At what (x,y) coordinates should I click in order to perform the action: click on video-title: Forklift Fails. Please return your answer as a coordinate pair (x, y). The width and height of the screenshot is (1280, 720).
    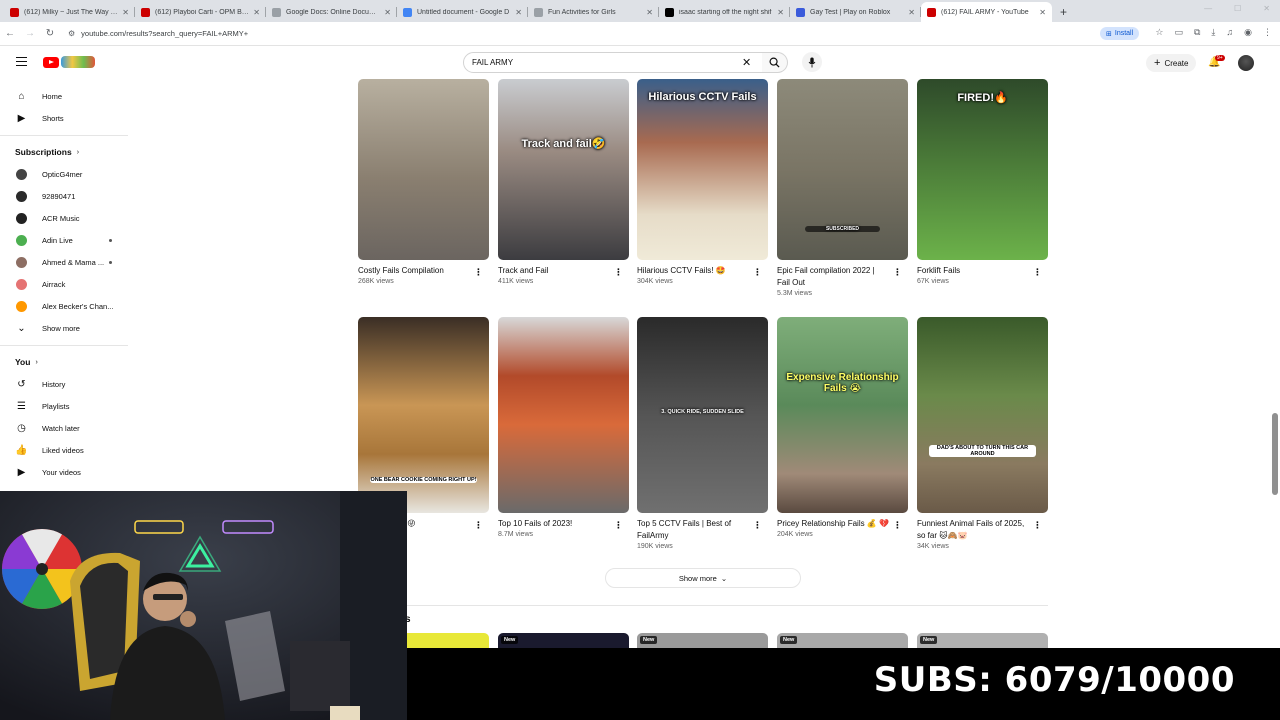
    Looking at the image, I should click on (973, 271).